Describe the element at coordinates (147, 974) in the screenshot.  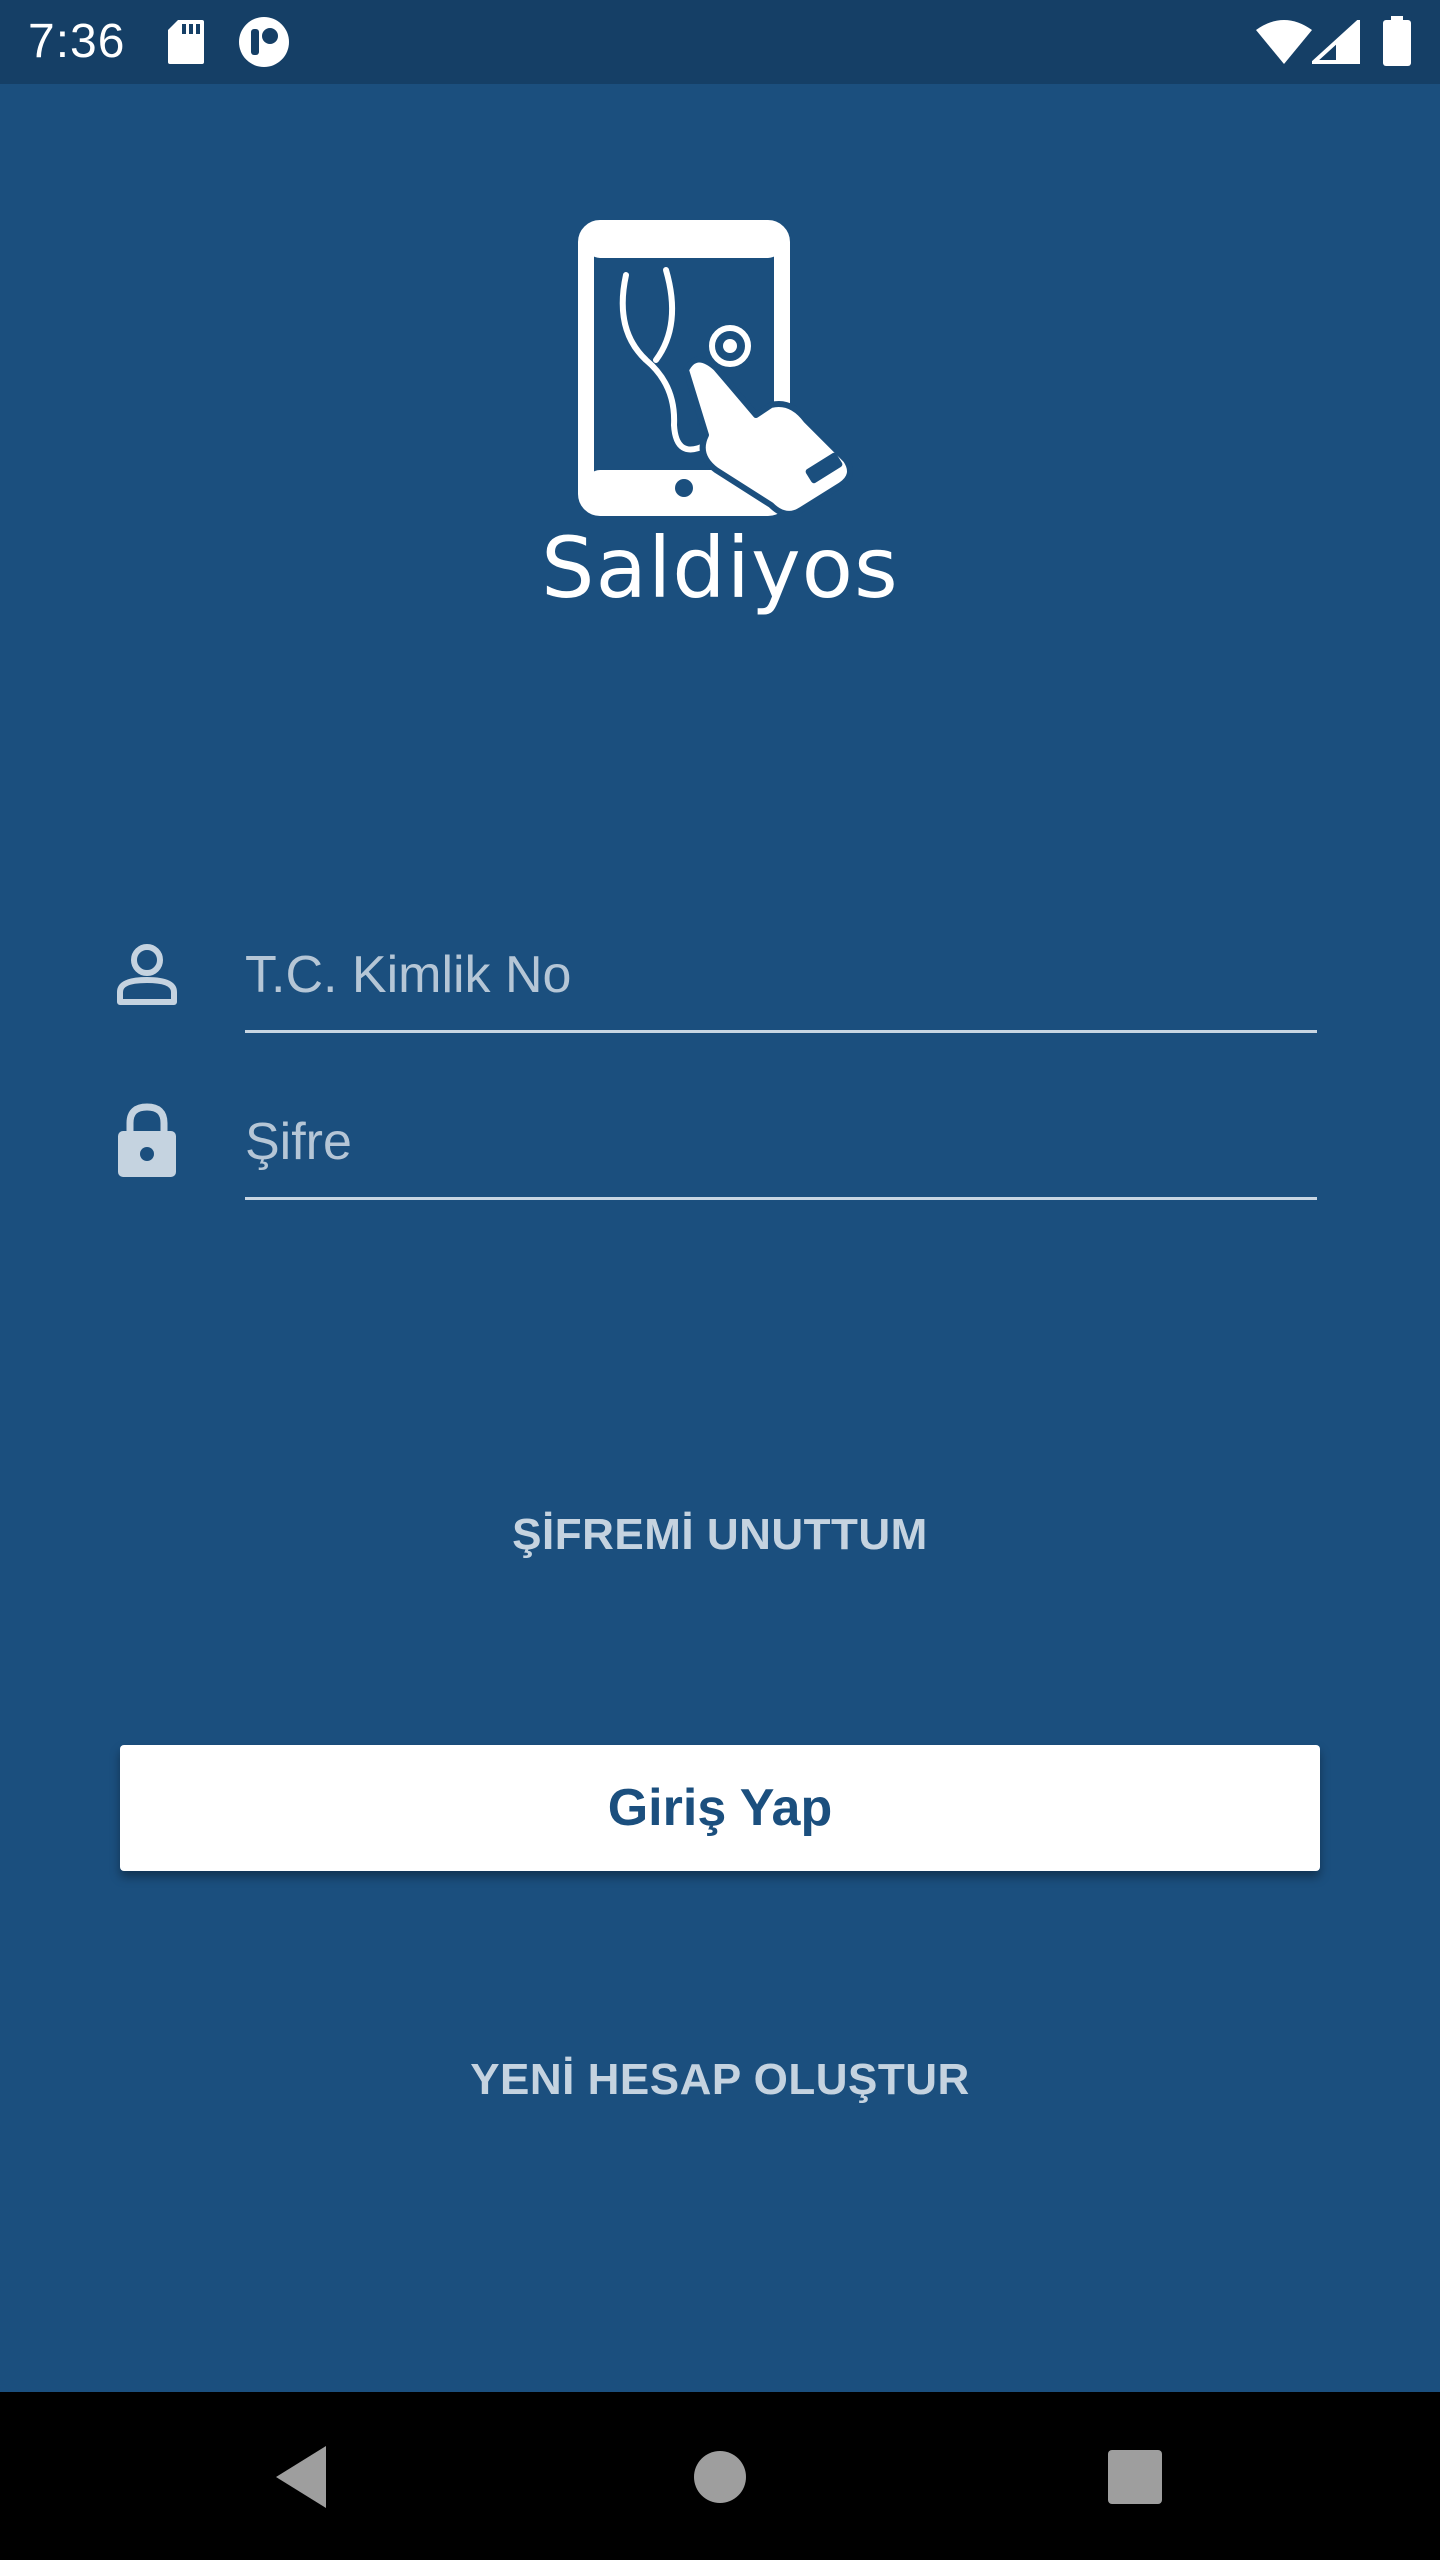
I see `person-icon` at that location.